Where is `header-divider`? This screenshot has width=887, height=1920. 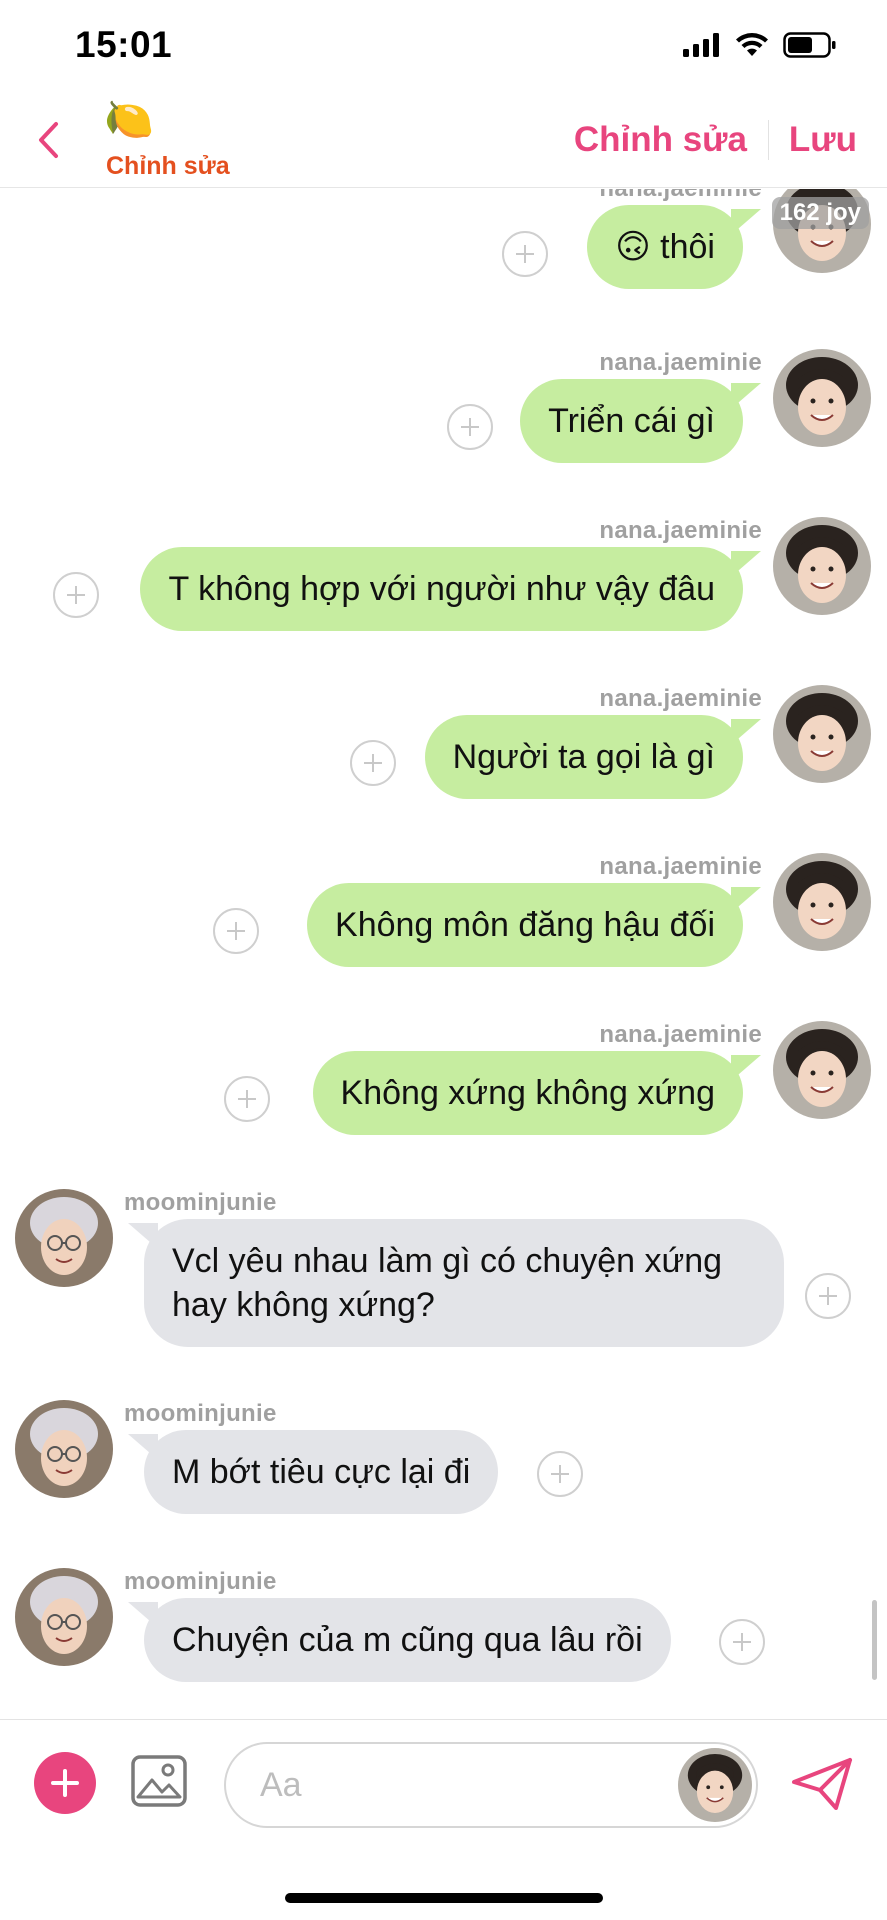
header-divider is located at coordinates (768, 140).